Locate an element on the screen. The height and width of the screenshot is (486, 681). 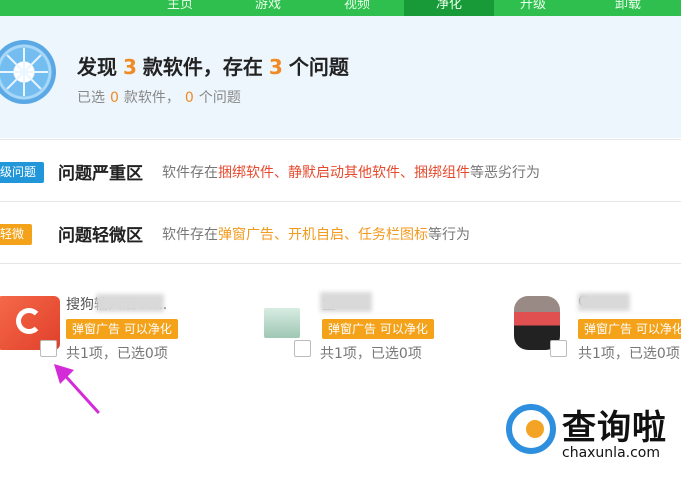
minor-issue-row: 轻微 问题轻微区 软件存在弹窗广告、开机自启、任务栏图标等行为 is located at coordinates (340, 231).